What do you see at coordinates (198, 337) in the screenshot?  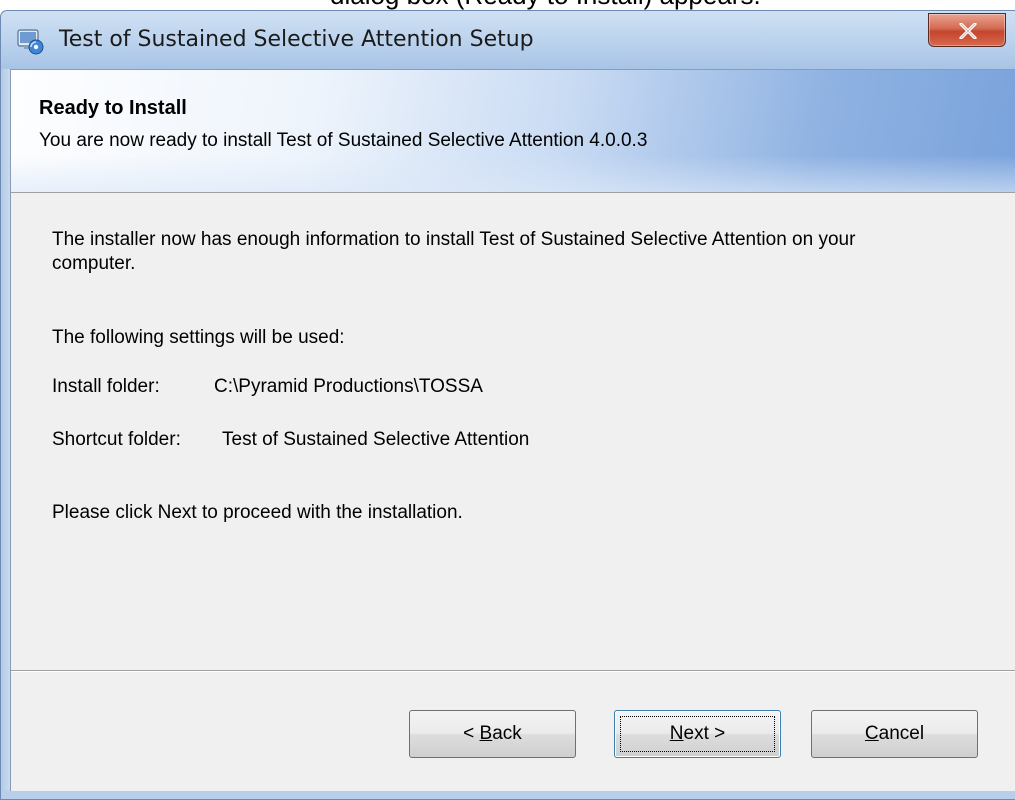 I see `settings-heading: The following settings will be used:` at bounding box center [198, 337].